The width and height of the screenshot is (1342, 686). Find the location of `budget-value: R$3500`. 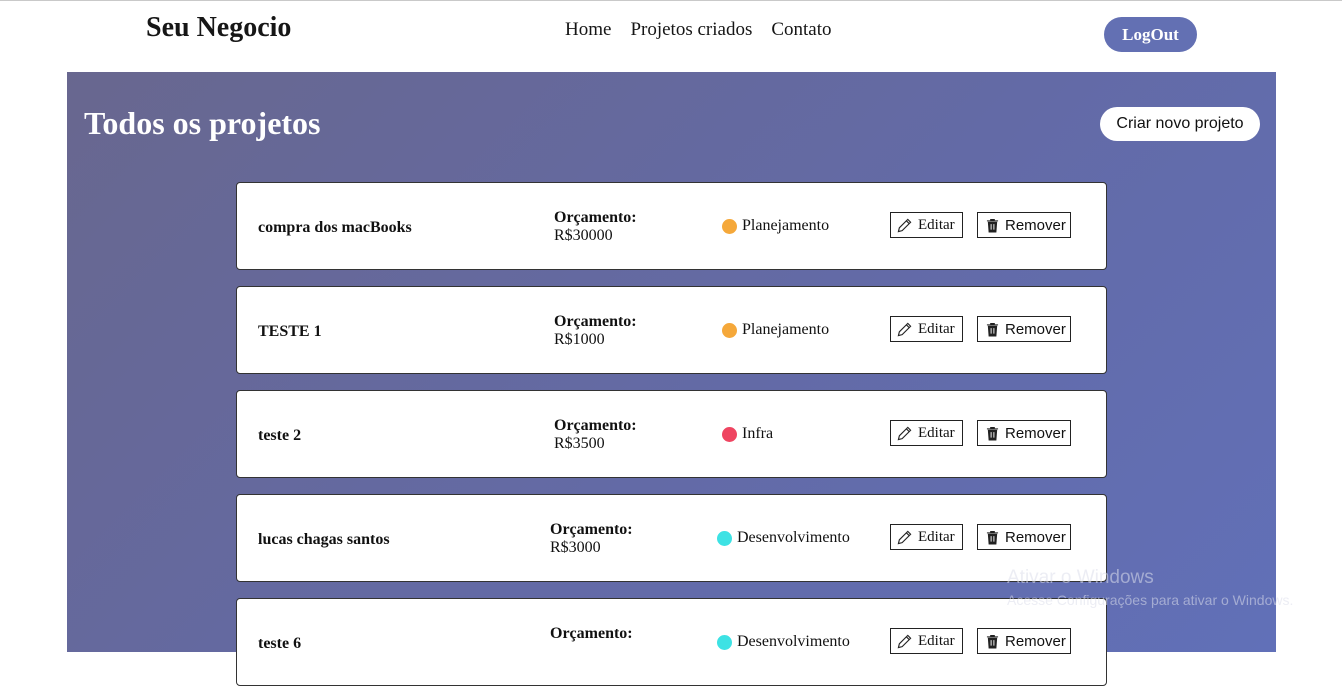

budget-value: R$3500 is located at coordinates (579, 443).